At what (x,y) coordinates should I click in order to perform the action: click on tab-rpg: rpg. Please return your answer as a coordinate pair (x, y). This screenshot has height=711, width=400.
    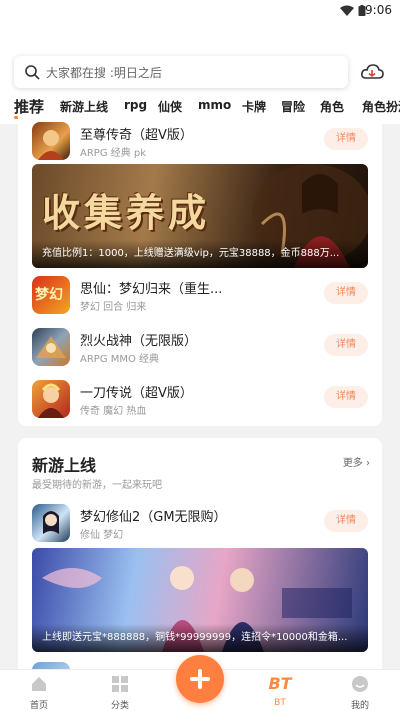
    Looking at the image, I should click on (135, 105).